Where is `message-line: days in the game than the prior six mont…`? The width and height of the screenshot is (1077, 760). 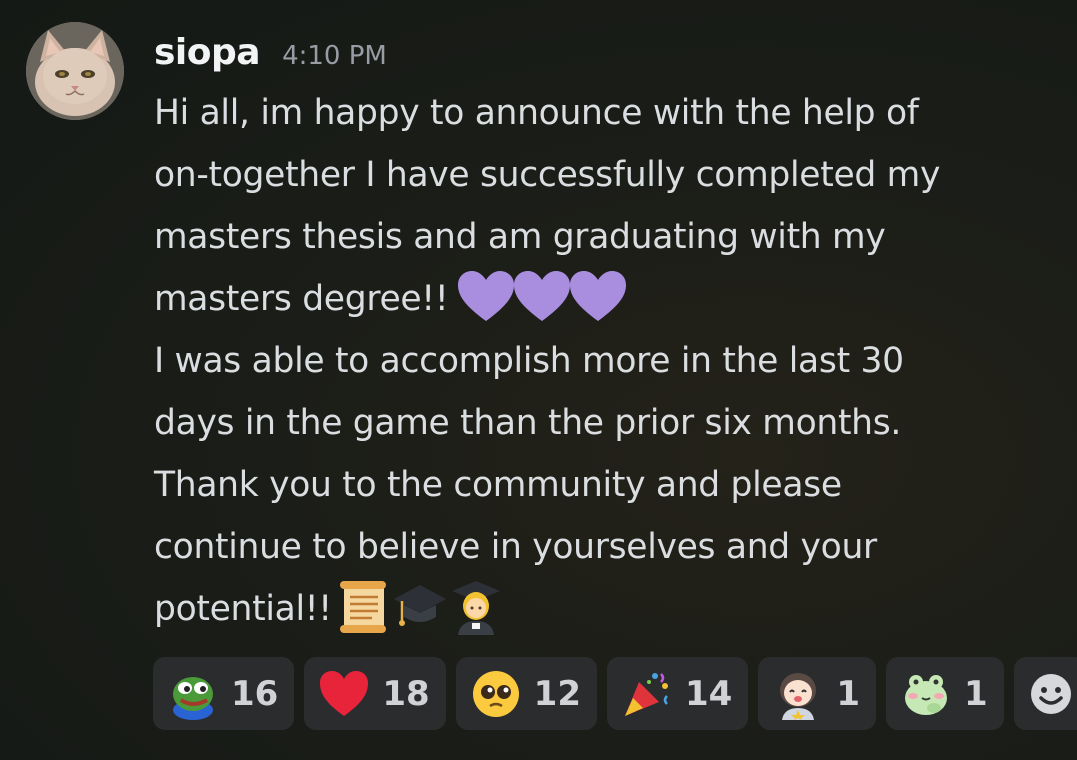
message-line: days in the game than the prior six mont… is located at coordinates (528, 423).